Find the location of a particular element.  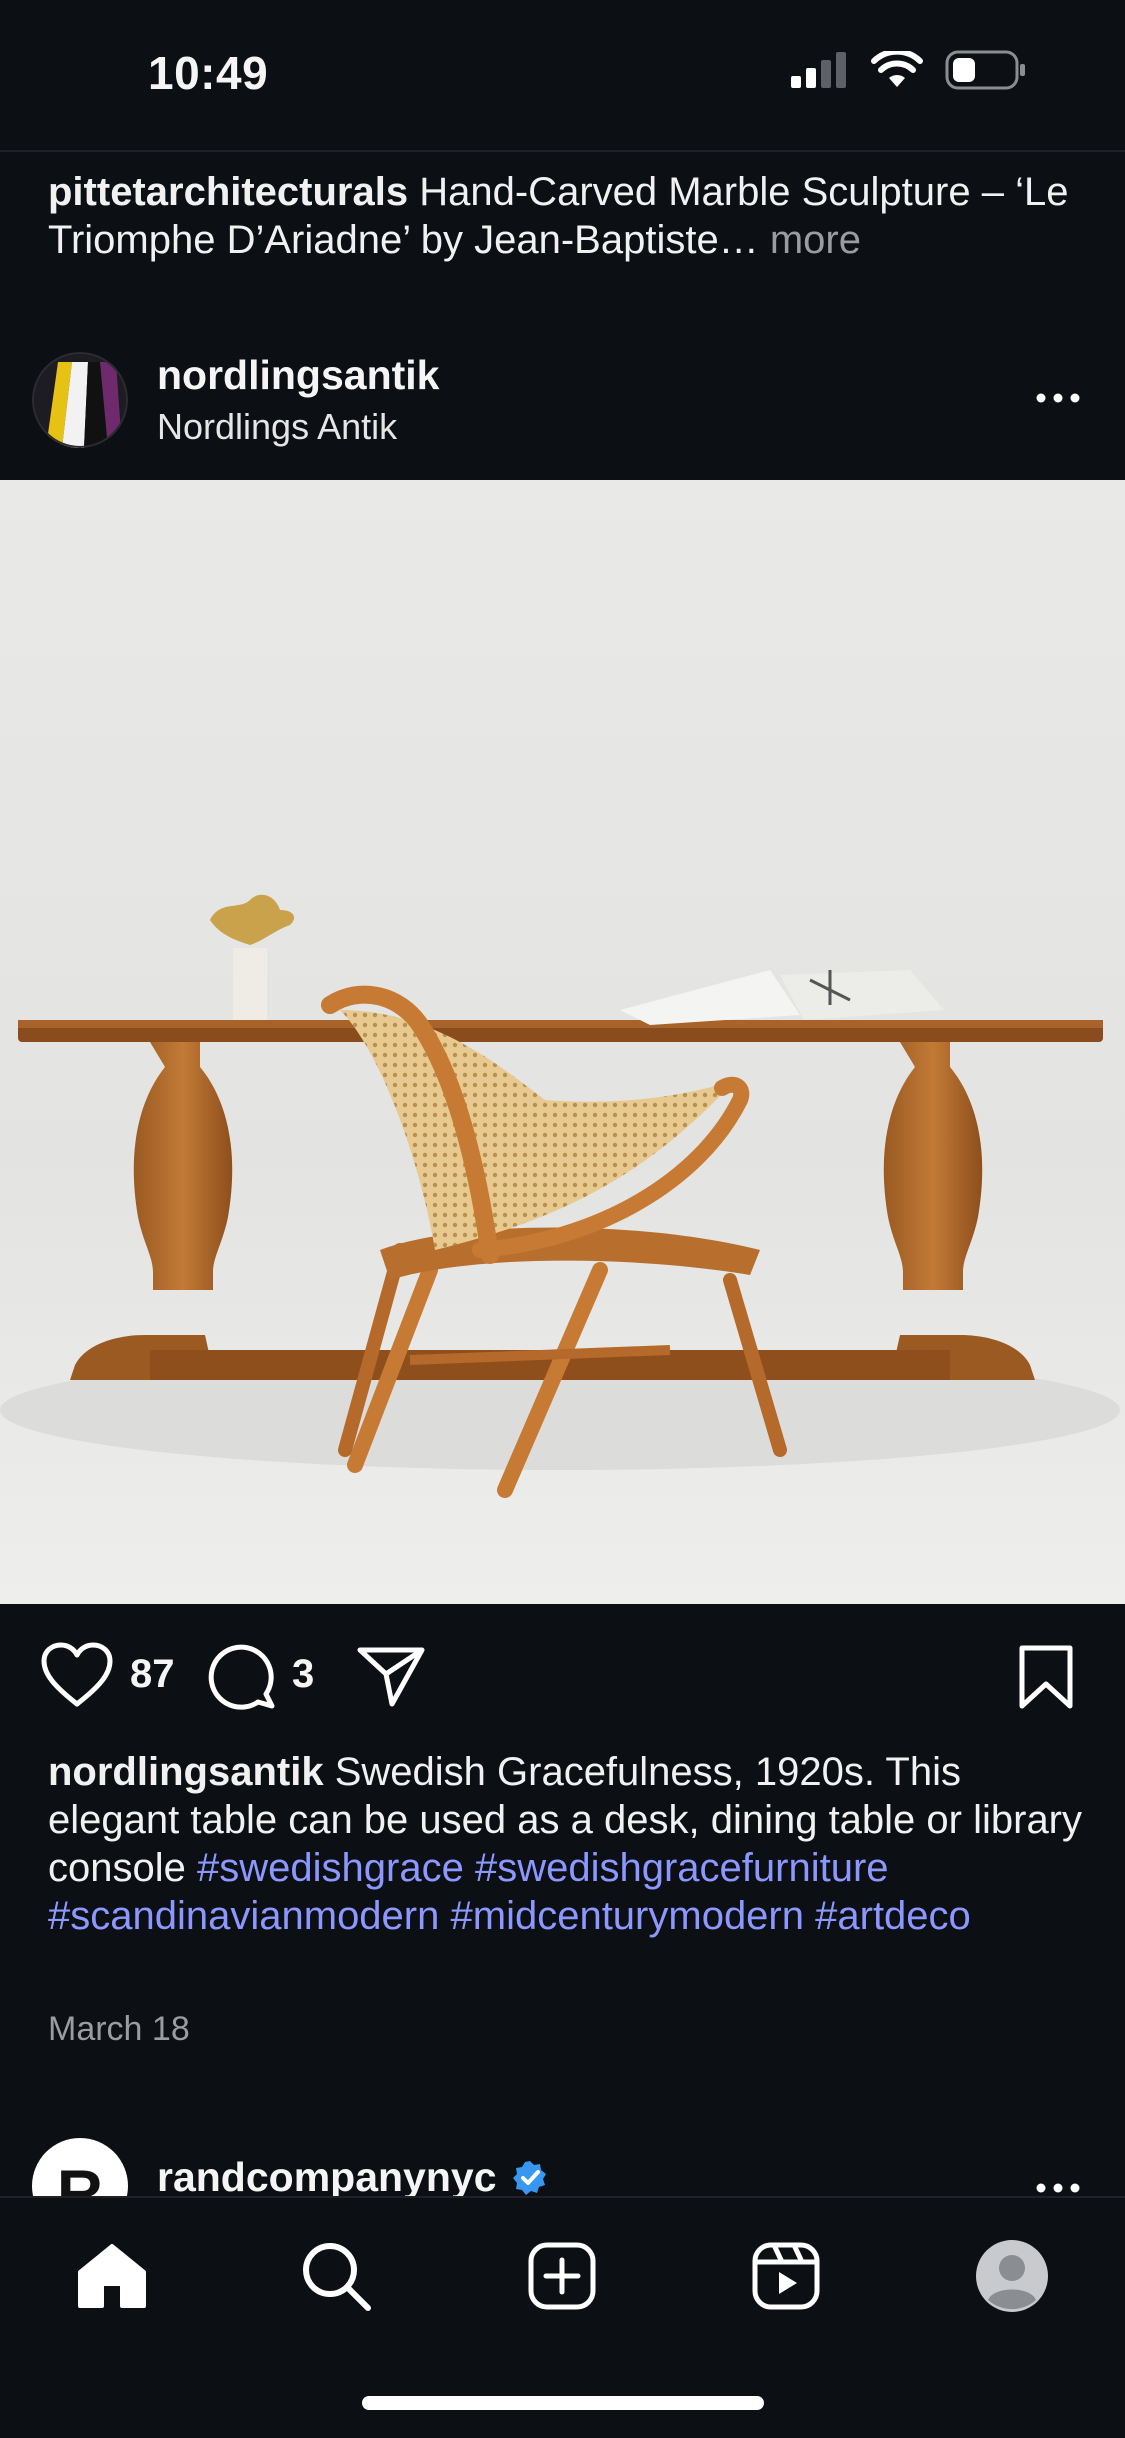

tab-search is located at coordinates (336, 2276).